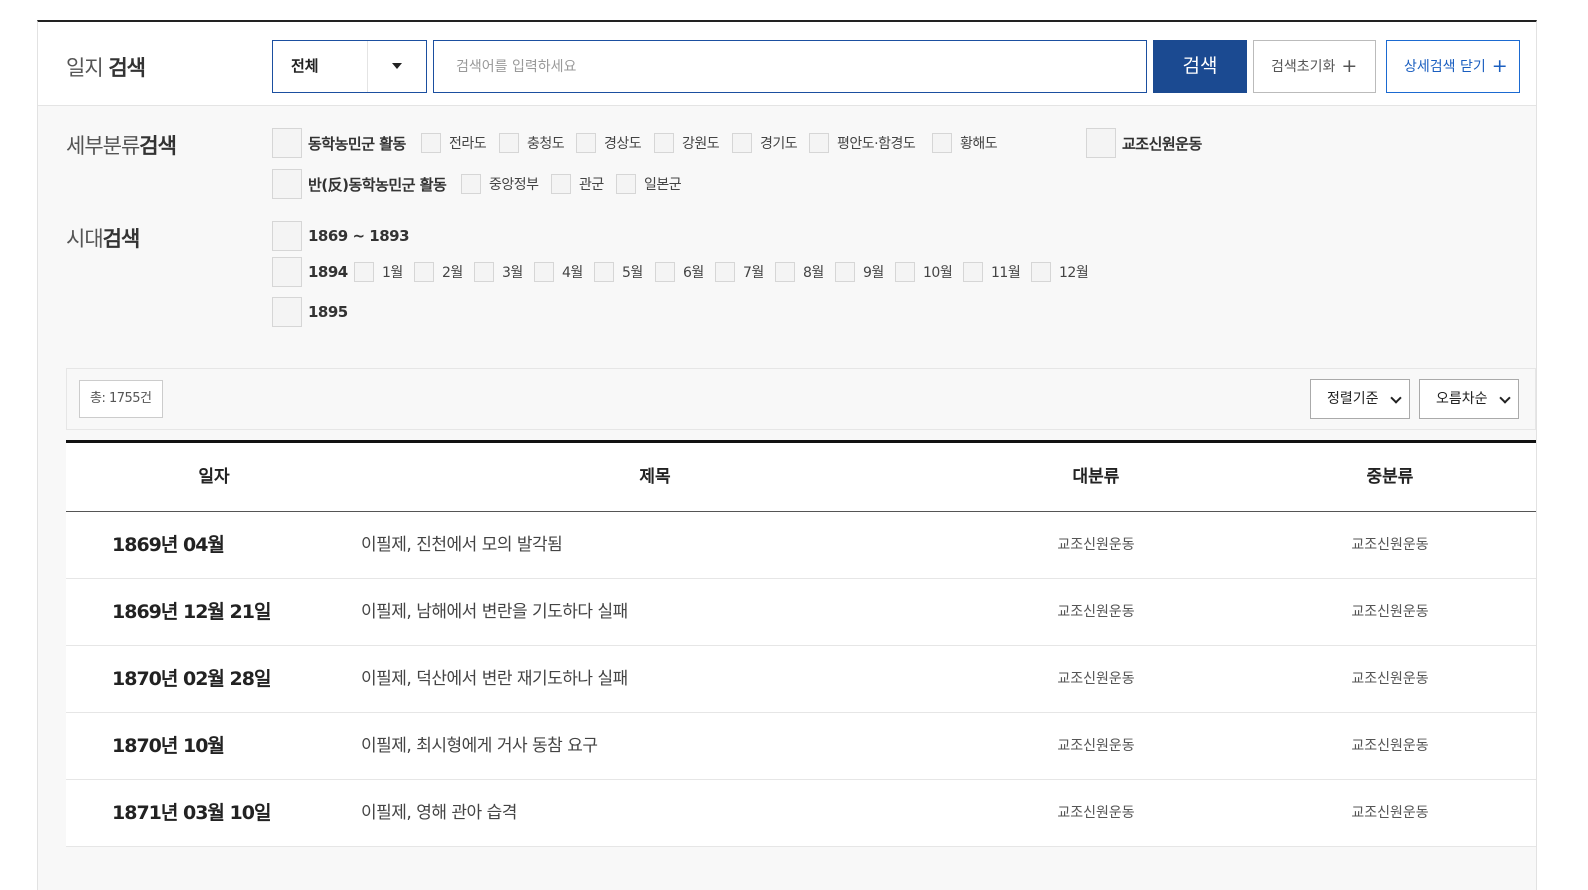  Describe the element at coordinates (876, 144) in the screenshot. I see `checkbox-label: 평안도·함경도` at that location.